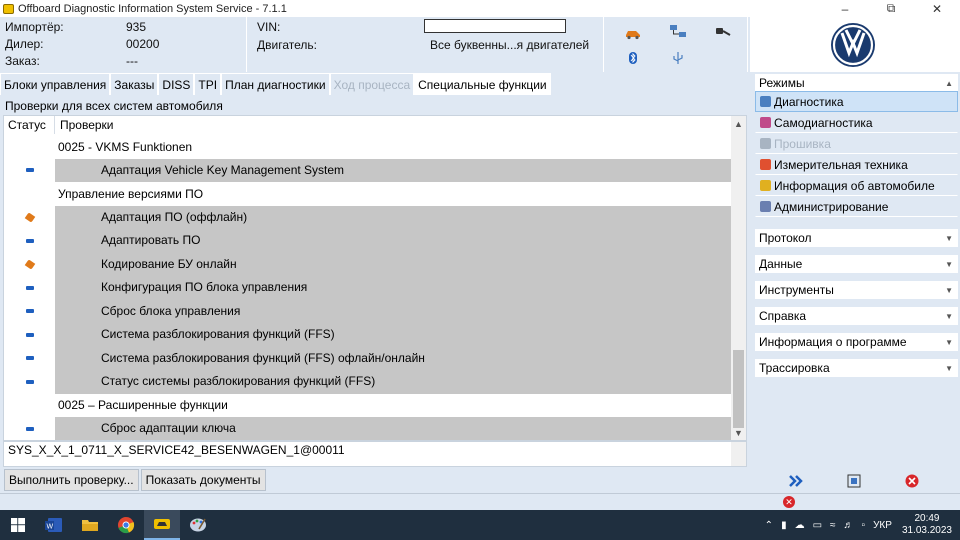 The image size is (960, 540). I want to click on check-row: Адаптация ПО (оффлайн), so click(368, 217).